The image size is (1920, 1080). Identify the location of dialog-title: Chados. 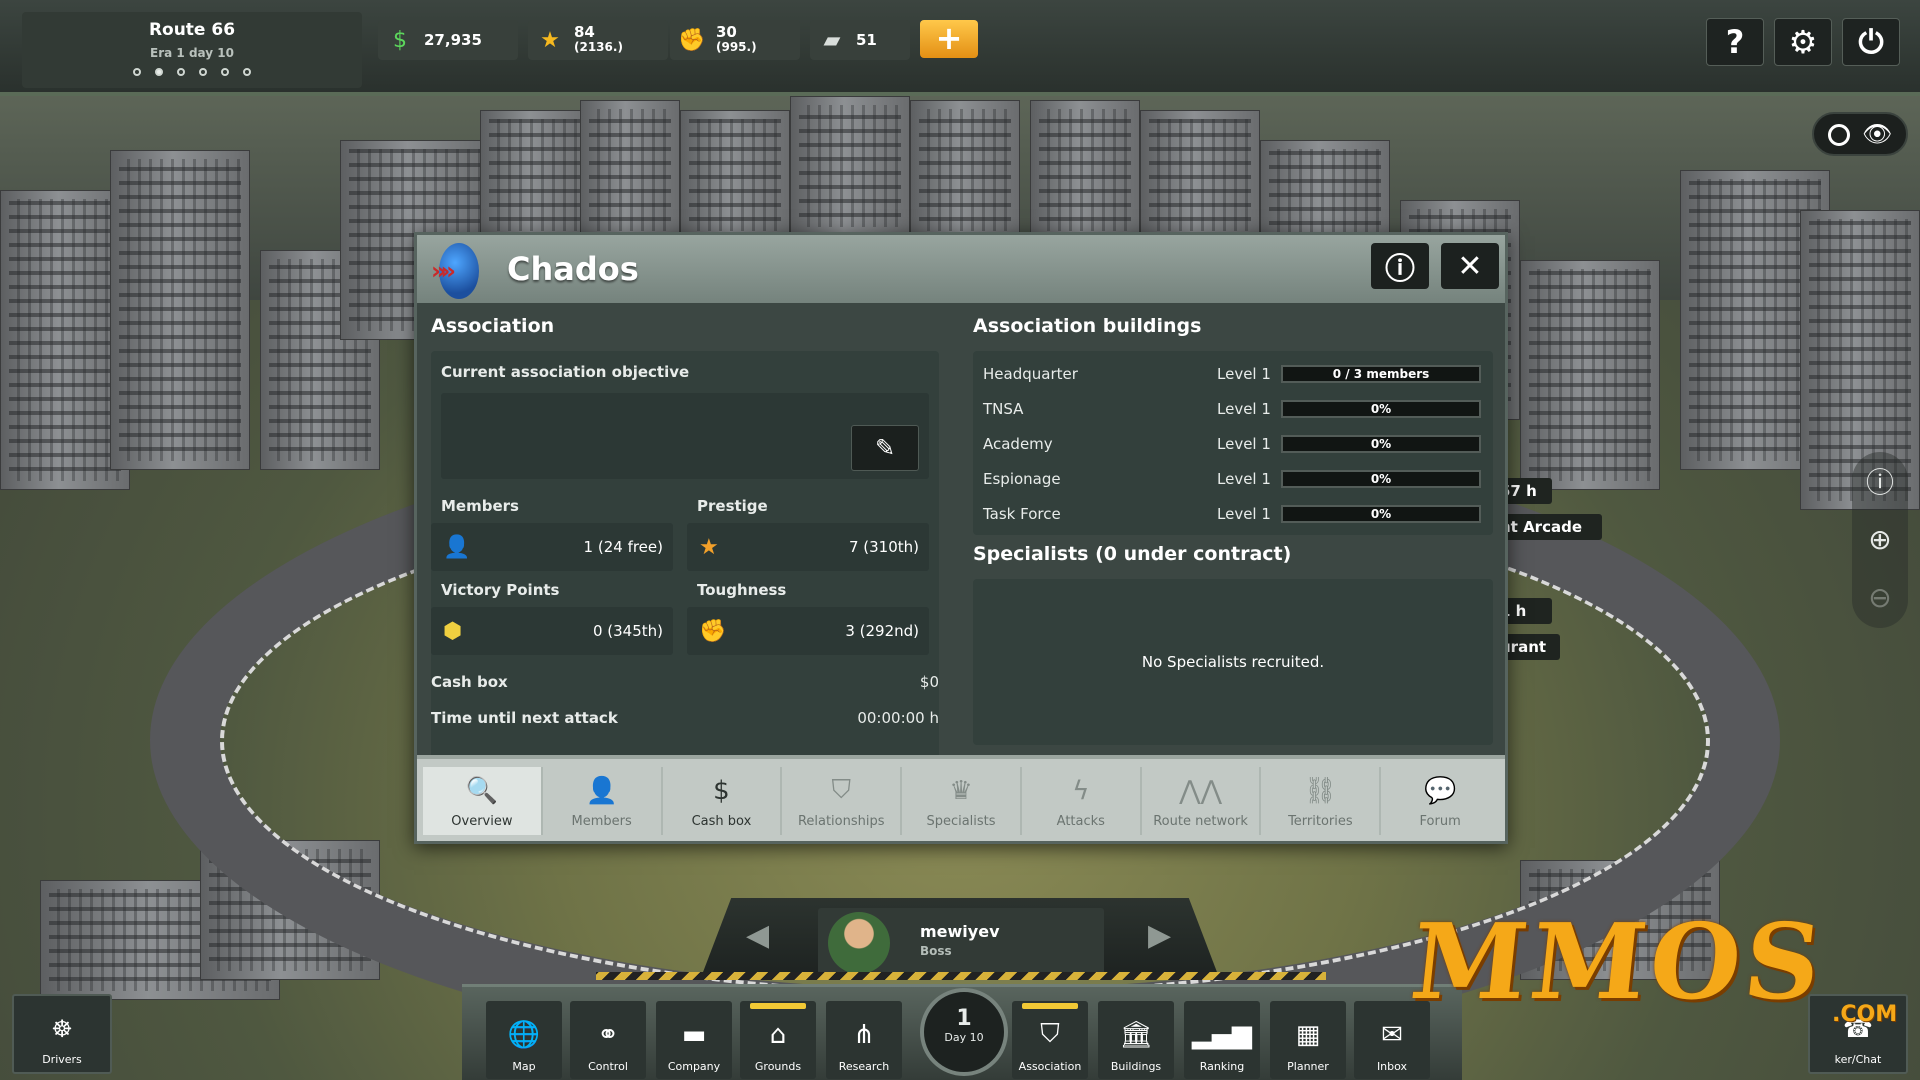
(573, 269).